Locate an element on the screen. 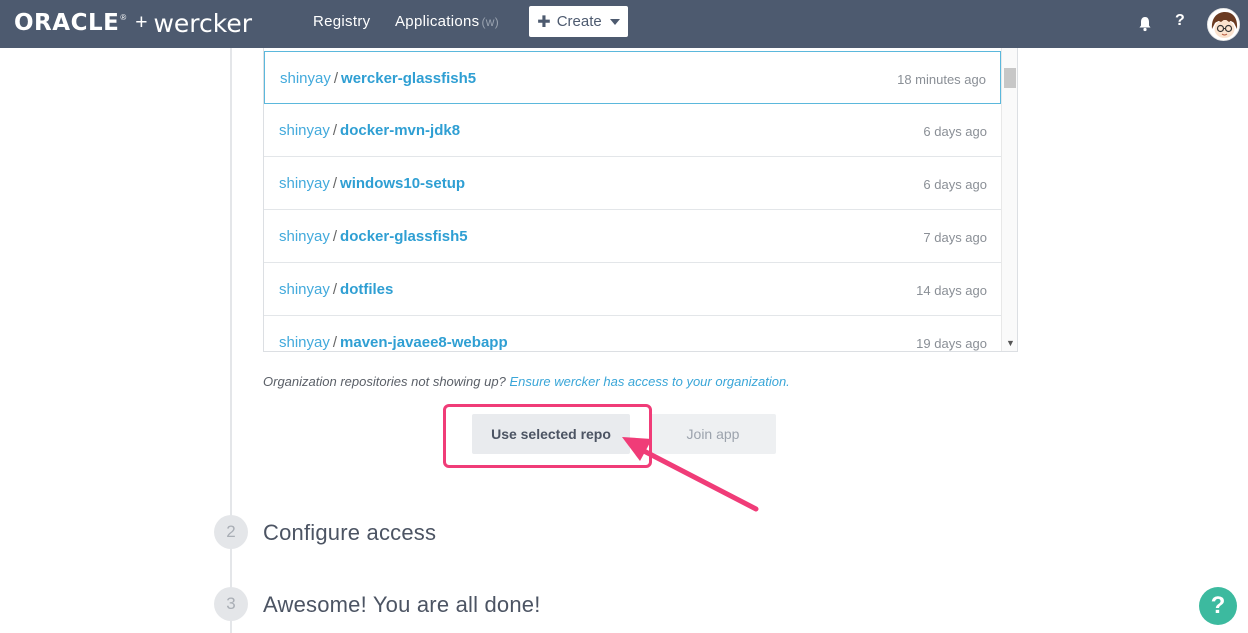 This screenshot has height=633, width=1248. repo-updated-time: 14 days ago is located at coordinates (951, 290).